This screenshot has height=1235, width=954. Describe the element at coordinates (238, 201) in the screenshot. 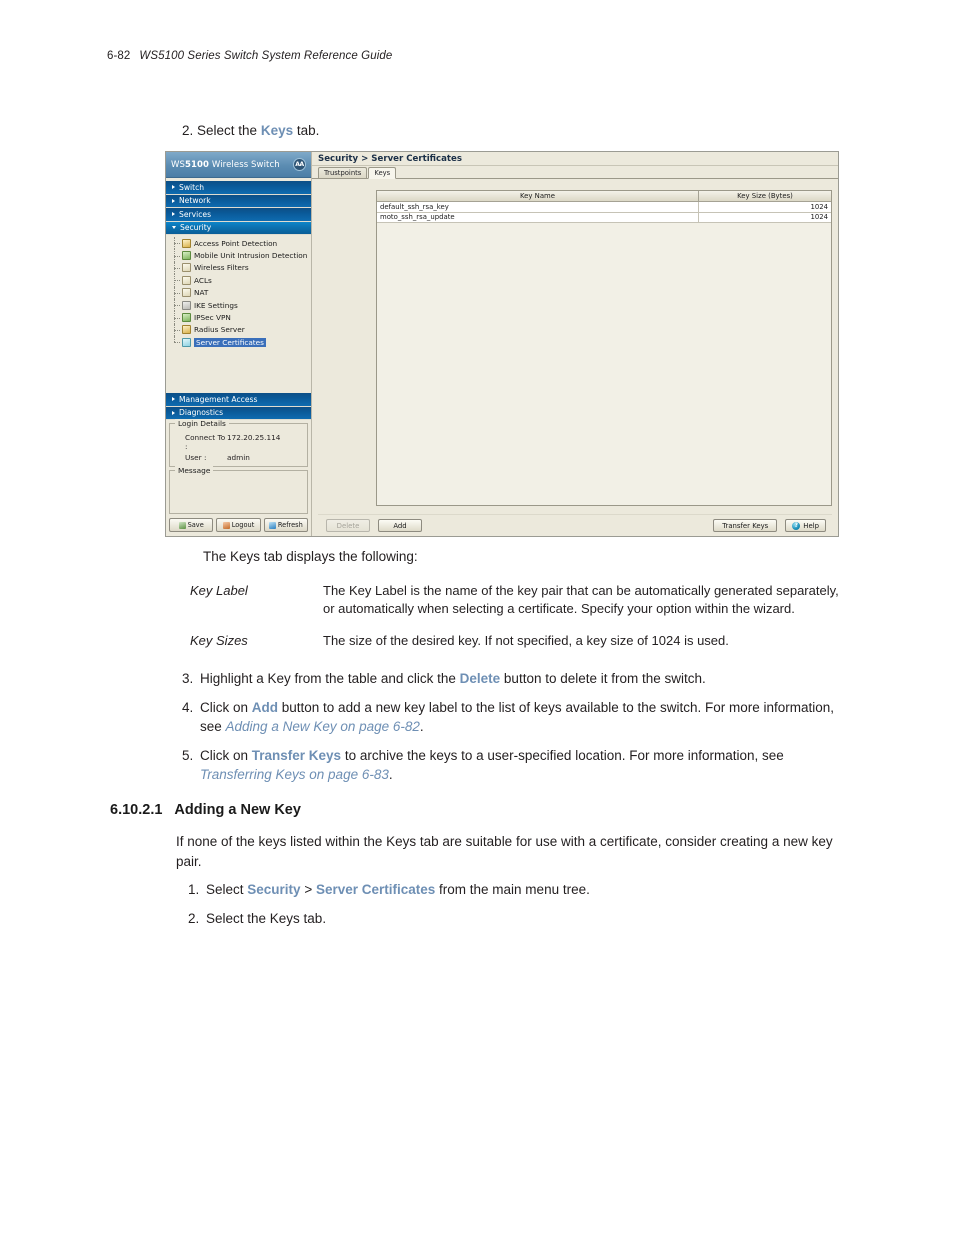

I see `nav-group-network: Network` at that location.